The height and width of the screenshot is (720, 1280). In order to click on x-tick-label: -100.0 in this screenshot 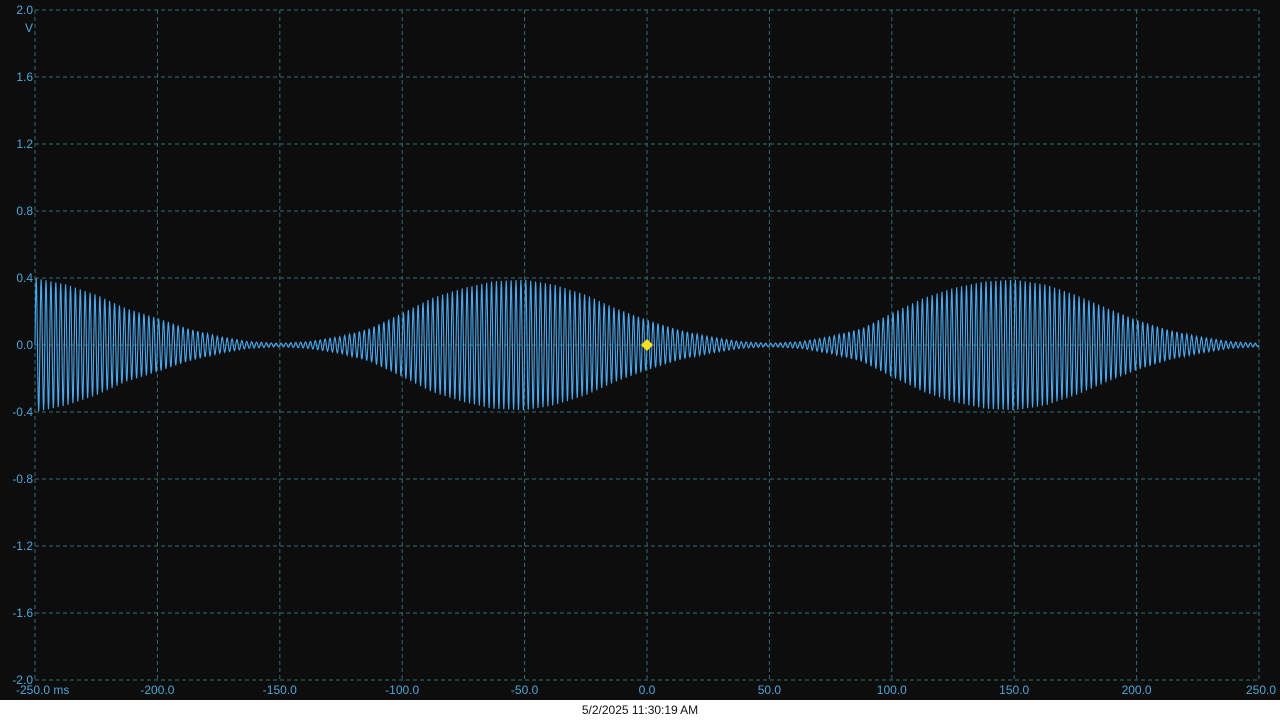, I will do `click(402, 690)`.